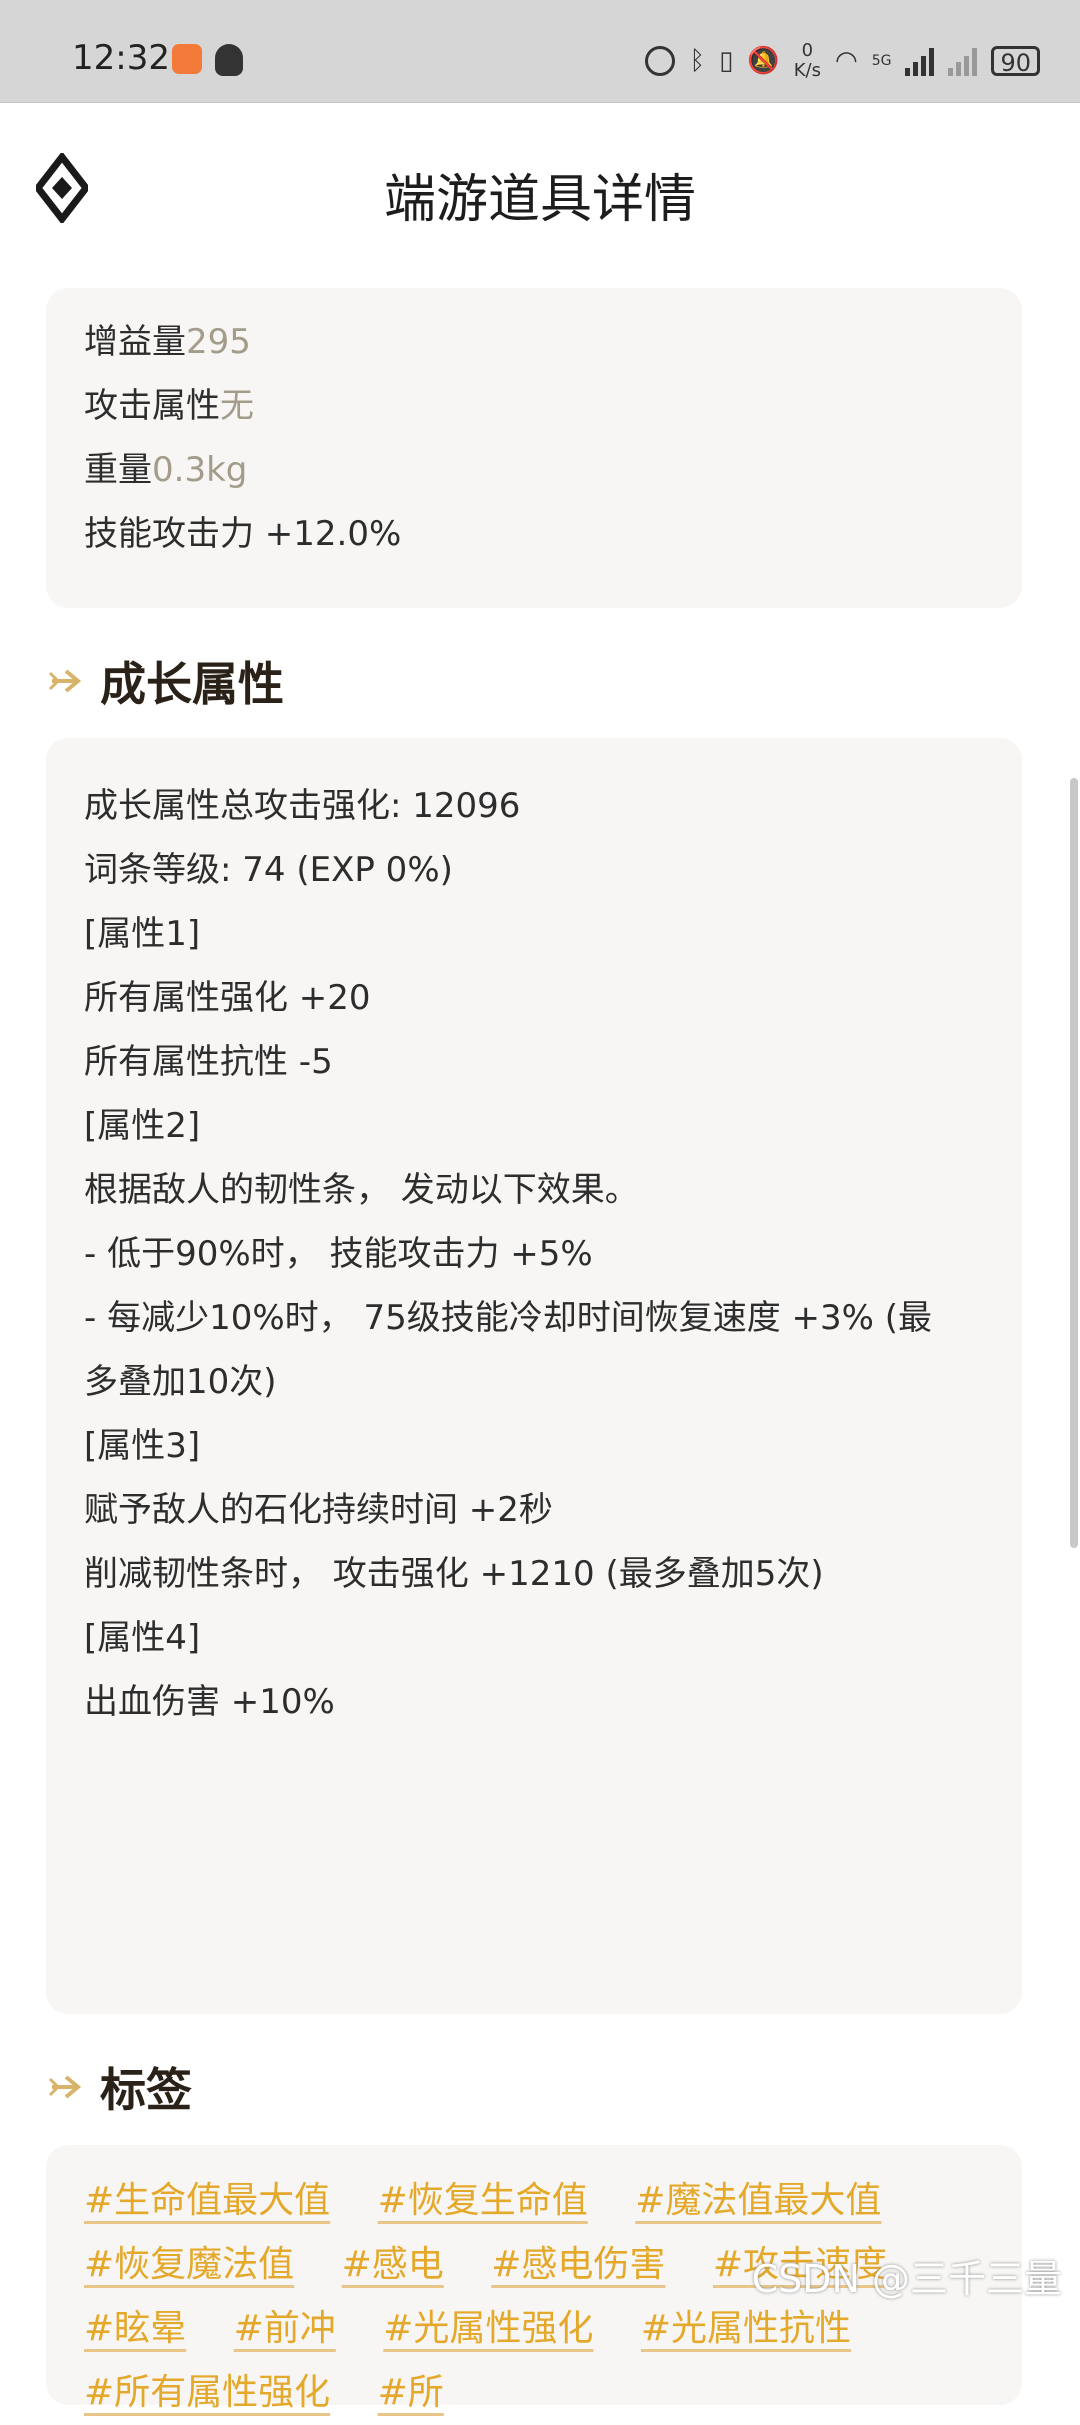 The image size is (1080, 2425). Describe the element at coordinates (302, 806) in the screenshot. I see `growth-line: 成长属性总攻击强化: 12096` at that location.